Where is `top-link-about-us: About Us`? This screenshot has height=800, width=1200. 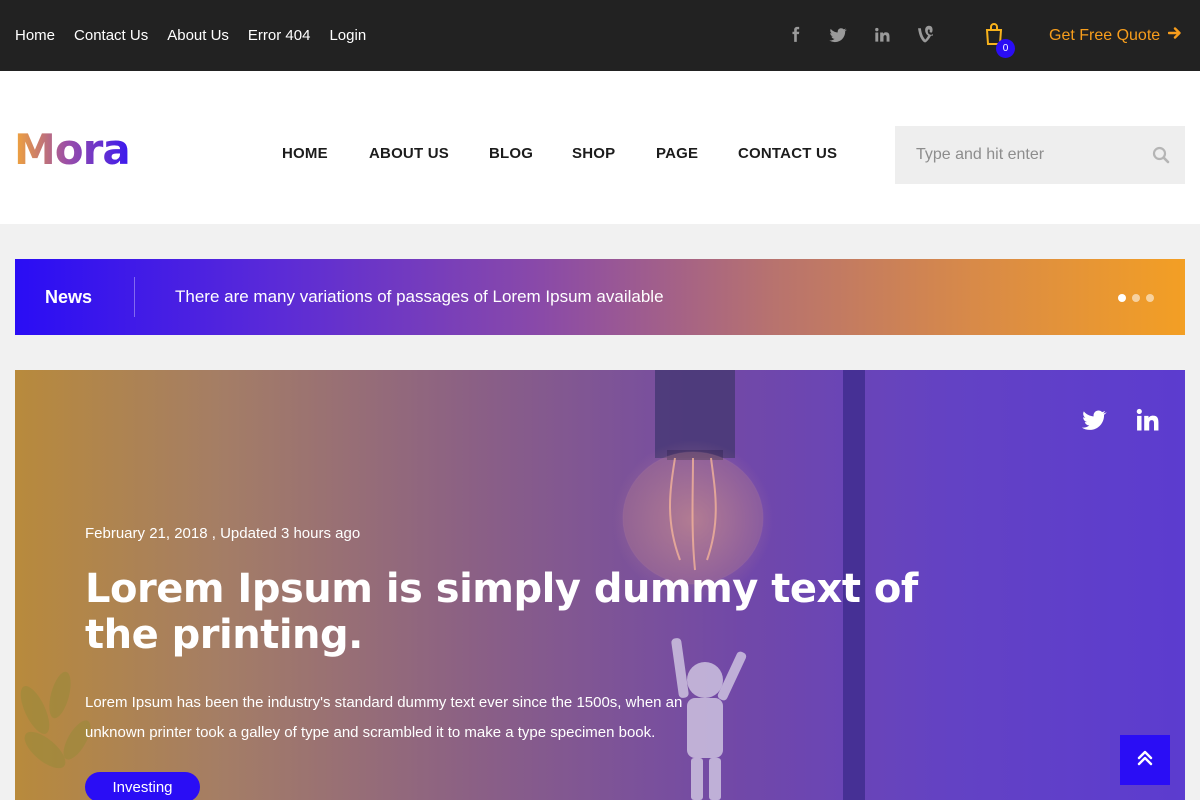 top-link-about-us: About Us is located at coordinates (198, 35).